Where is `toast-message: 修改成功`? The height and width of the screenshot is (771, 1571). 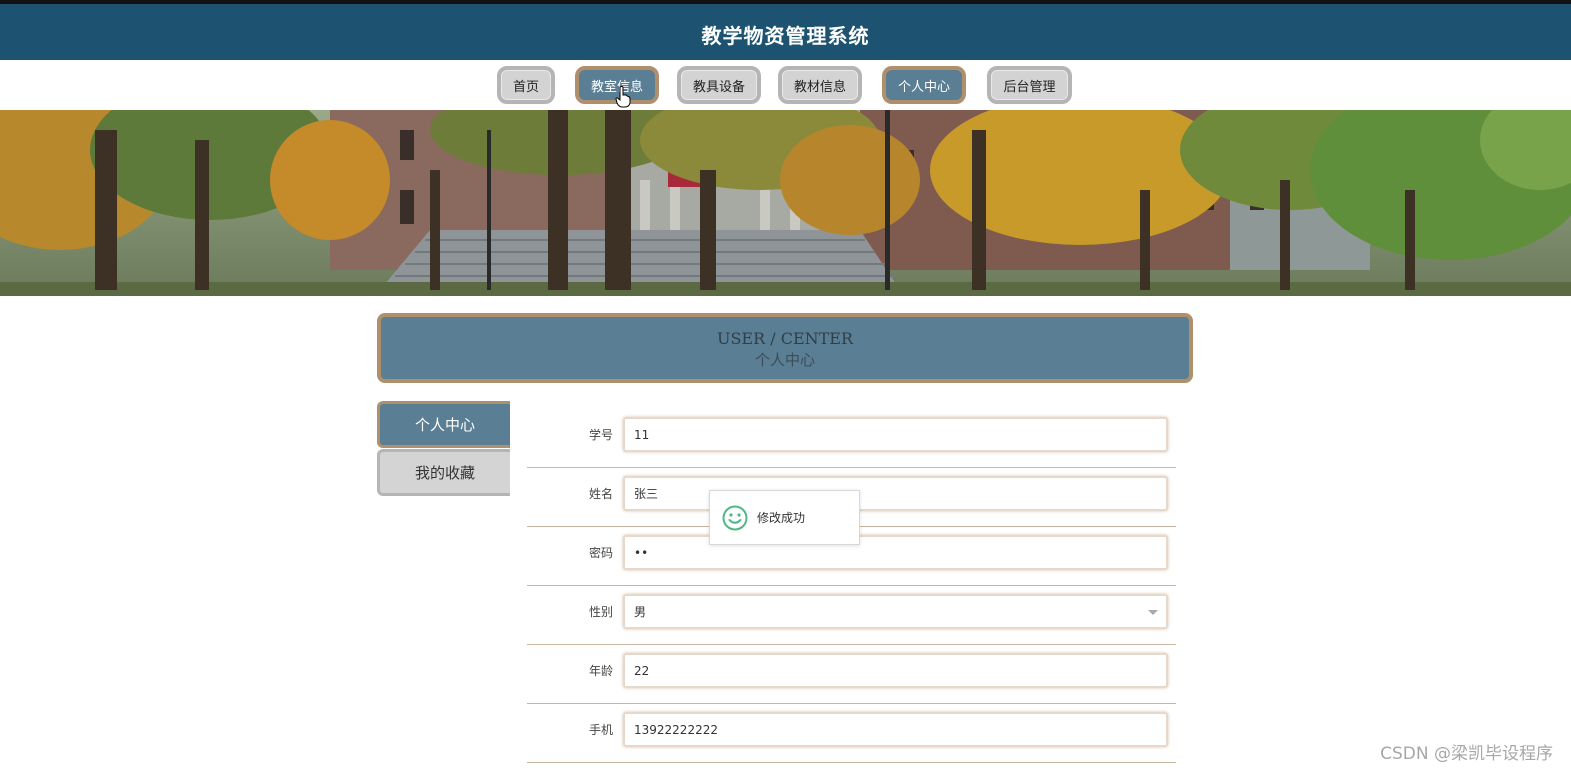 toast-message: 修改成功 is located at coordinates (781, 518).